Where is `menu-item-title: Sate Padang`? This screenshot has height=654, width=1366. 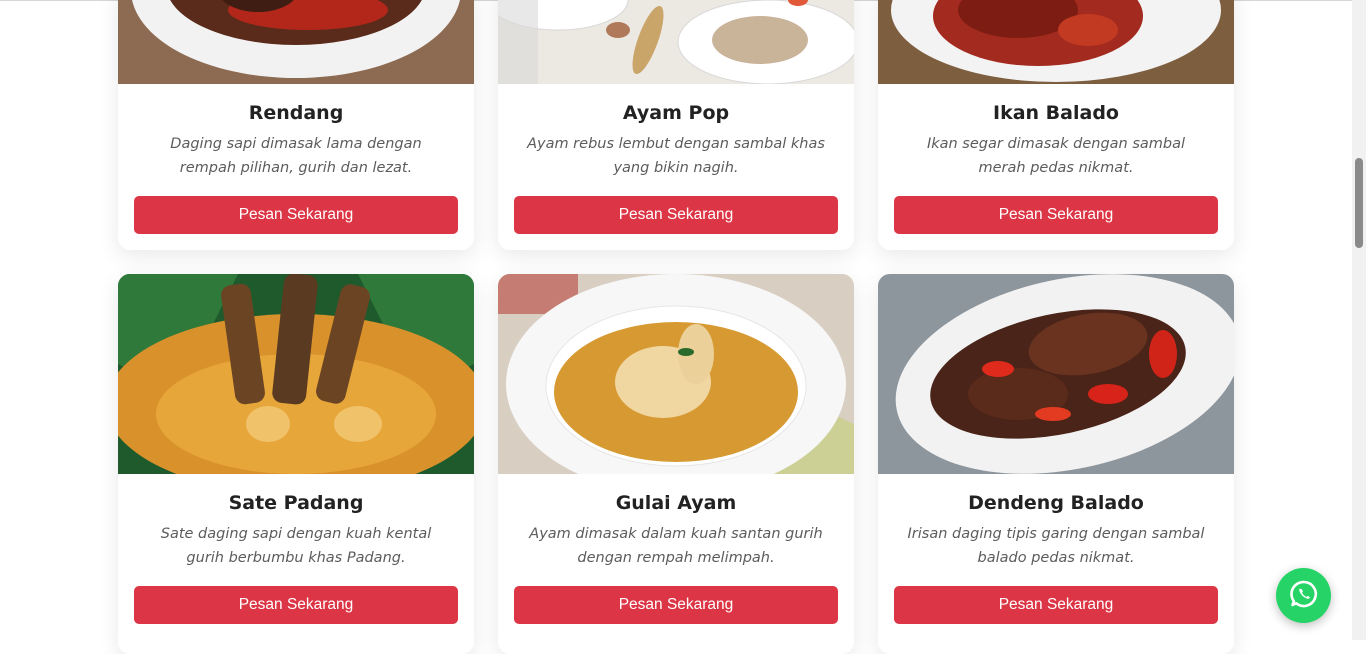
menu-item-title: Sate Padang is located at coordinates (296, 503).